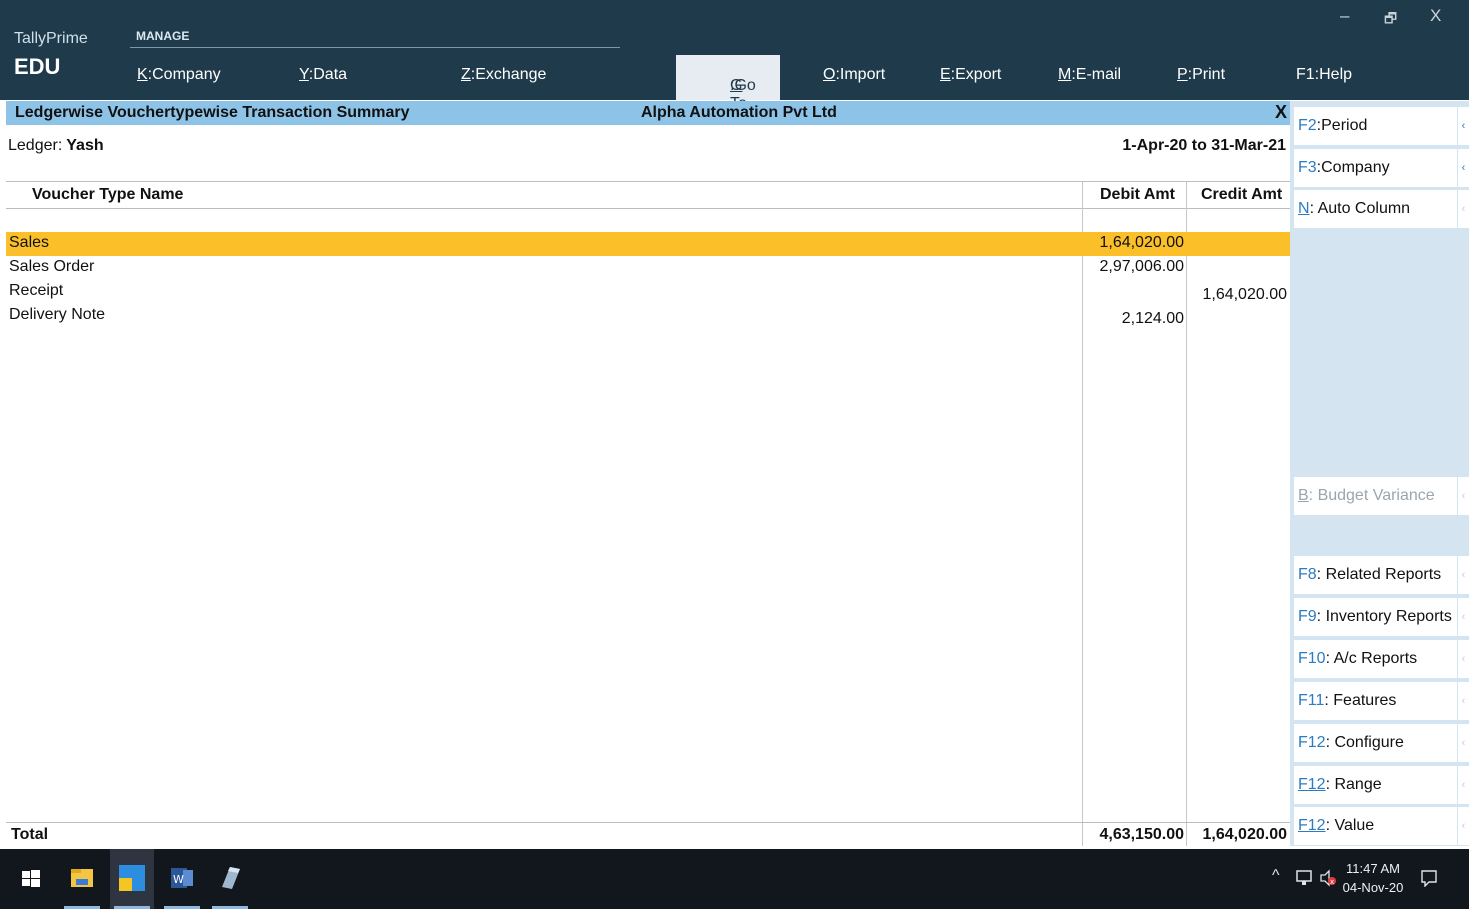 Image resolution: width=1469 pixels, height=909 pixels. What do you see at coordinates (108, 194) in the screenshot?
I see `col-header-name: Voucher Type Name` at bounding box center [108, 194].